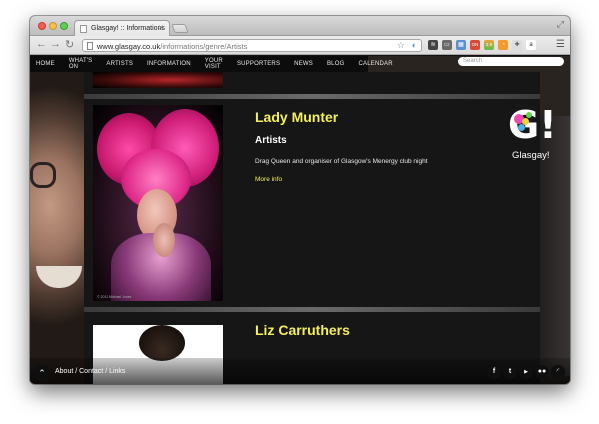  What do you see at coordinates (447, 45) in the screenshot?
I see `extension-icon: ▭` at bounding box center [447, 45].